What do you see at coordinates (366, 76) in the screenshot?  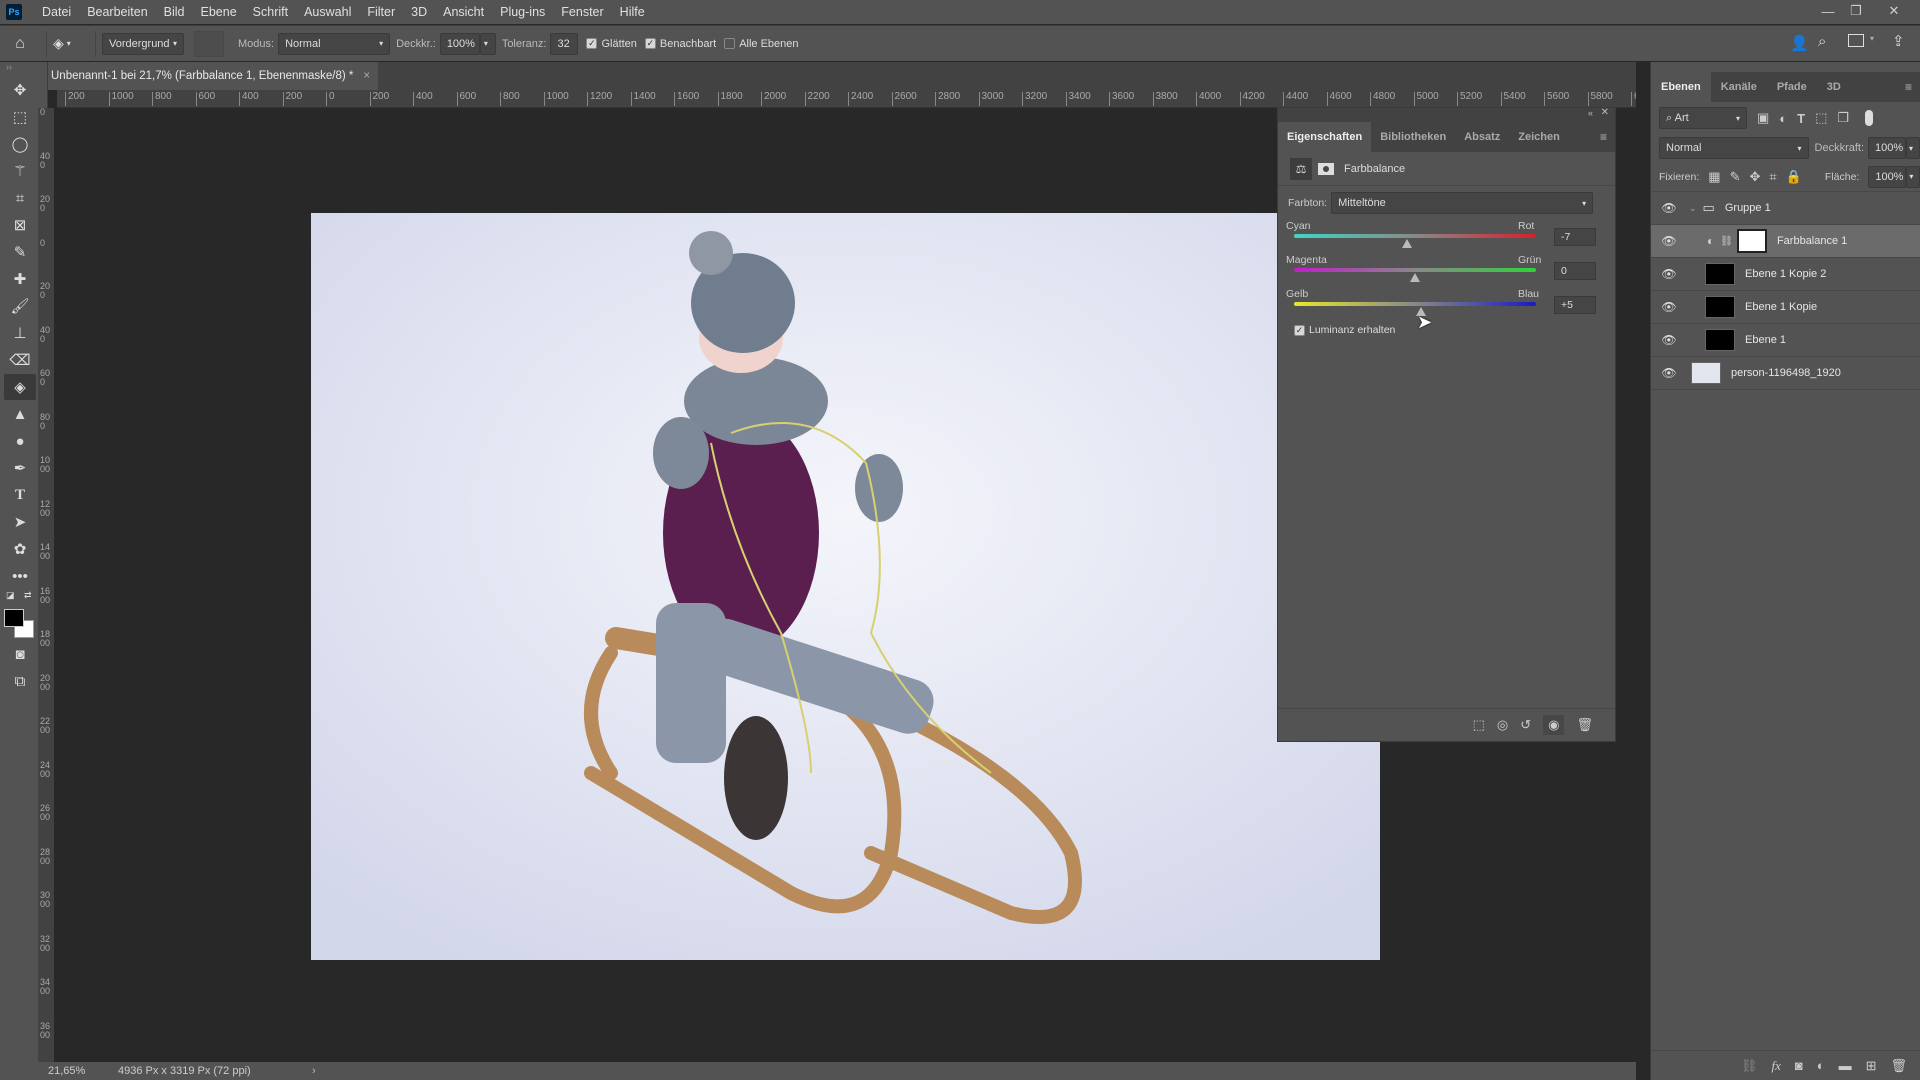 I see `close-tab-icon: ×` at bounding box center [366, 76].